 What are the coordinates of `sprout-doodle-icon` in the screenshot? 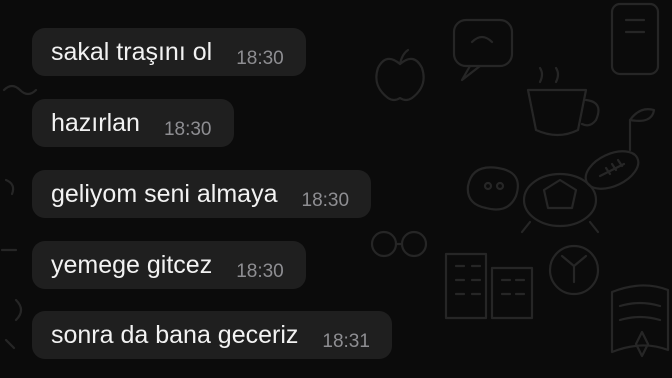 It's located at (642, 130).